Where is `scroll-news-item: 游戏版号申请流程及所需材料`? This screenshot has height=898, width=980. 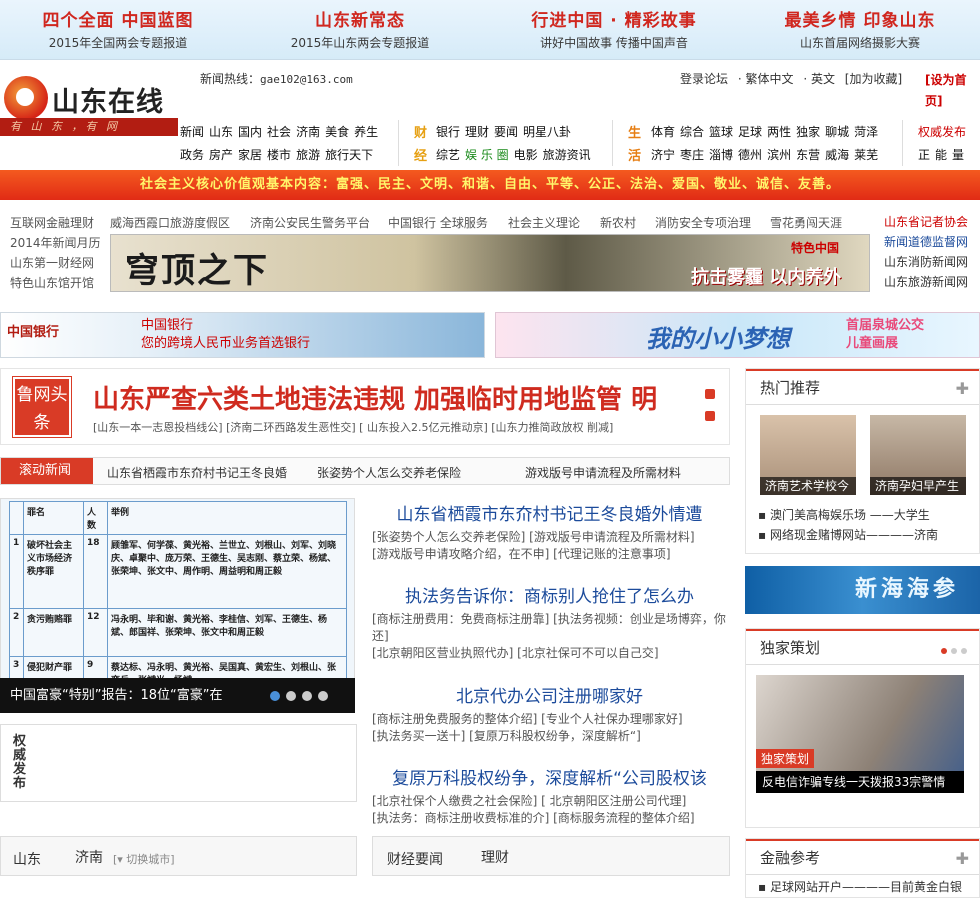
scroll-news-item: 游戏版号申请流程及所需材料 is located at coordinates (603, 472).